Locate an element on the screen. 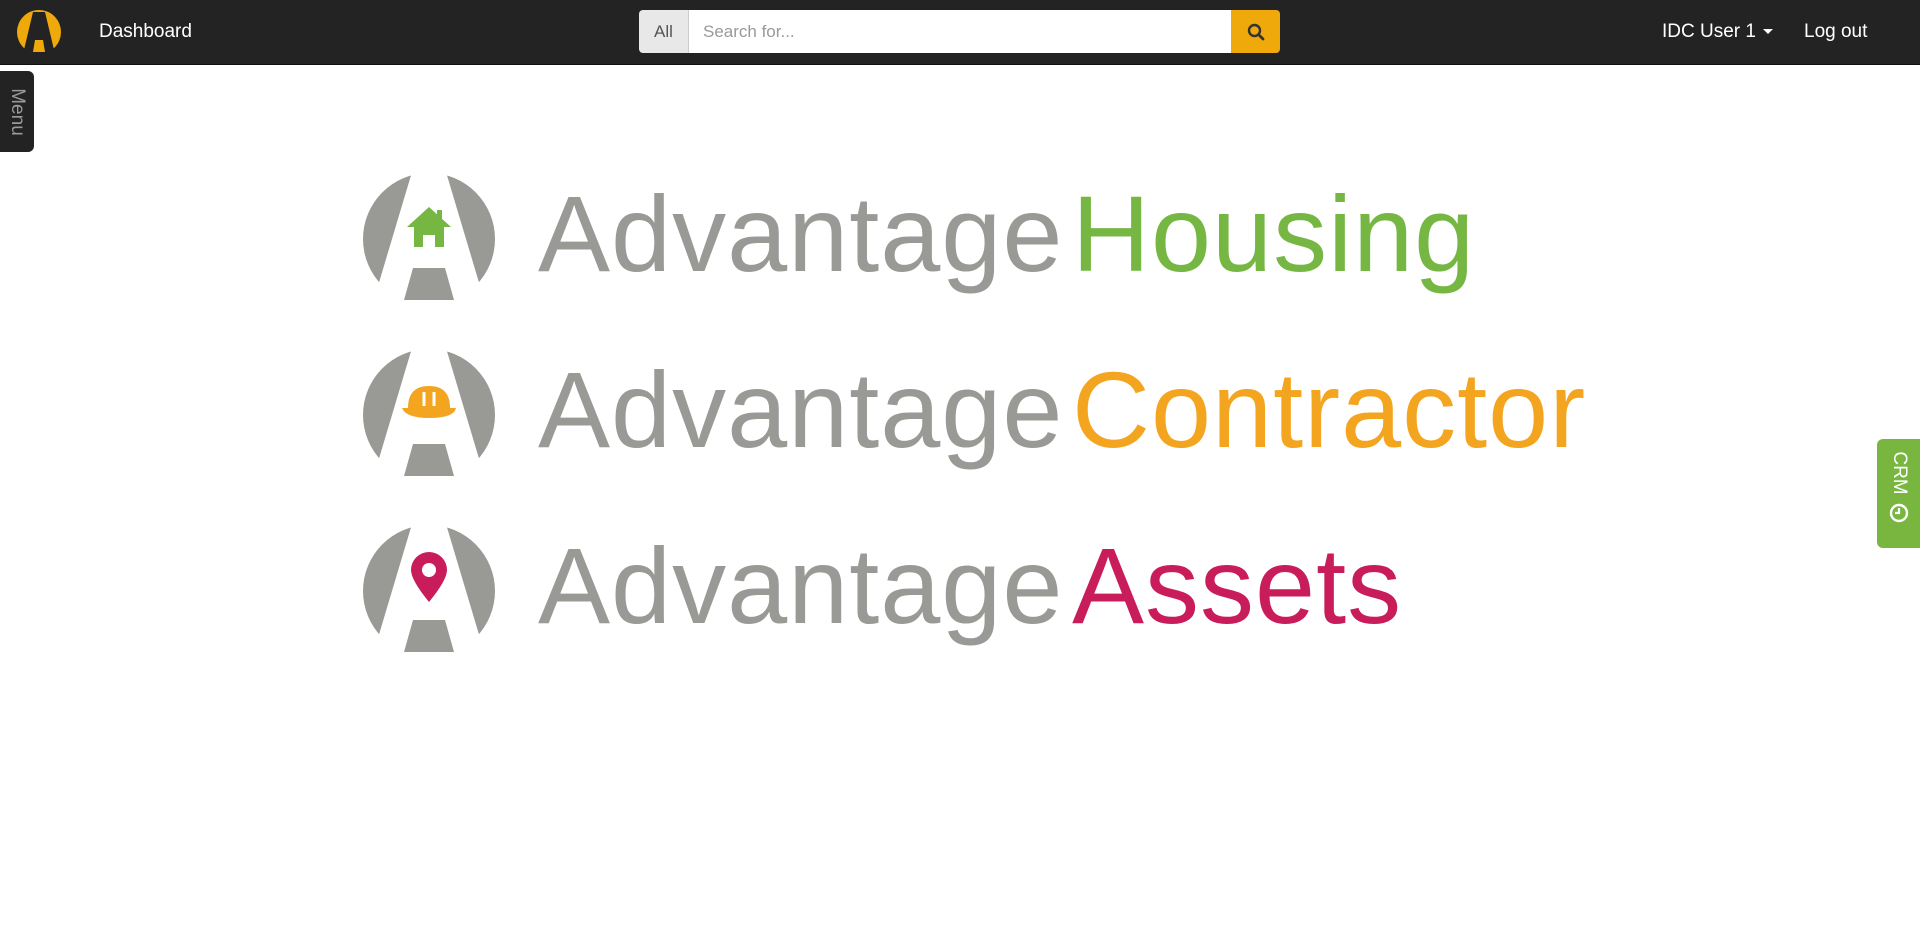 The image size is (1920, 943). clock-icon is located at coordinates (1899, 513).